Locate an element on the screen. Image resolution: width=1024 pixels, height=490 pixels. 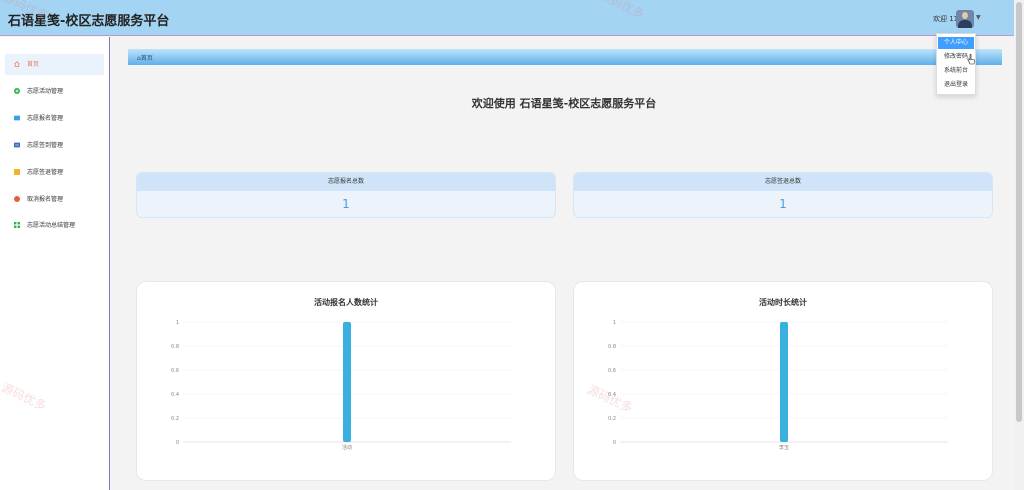
menu-item-logout: 退出登录 is located at coordinates (956, 85).